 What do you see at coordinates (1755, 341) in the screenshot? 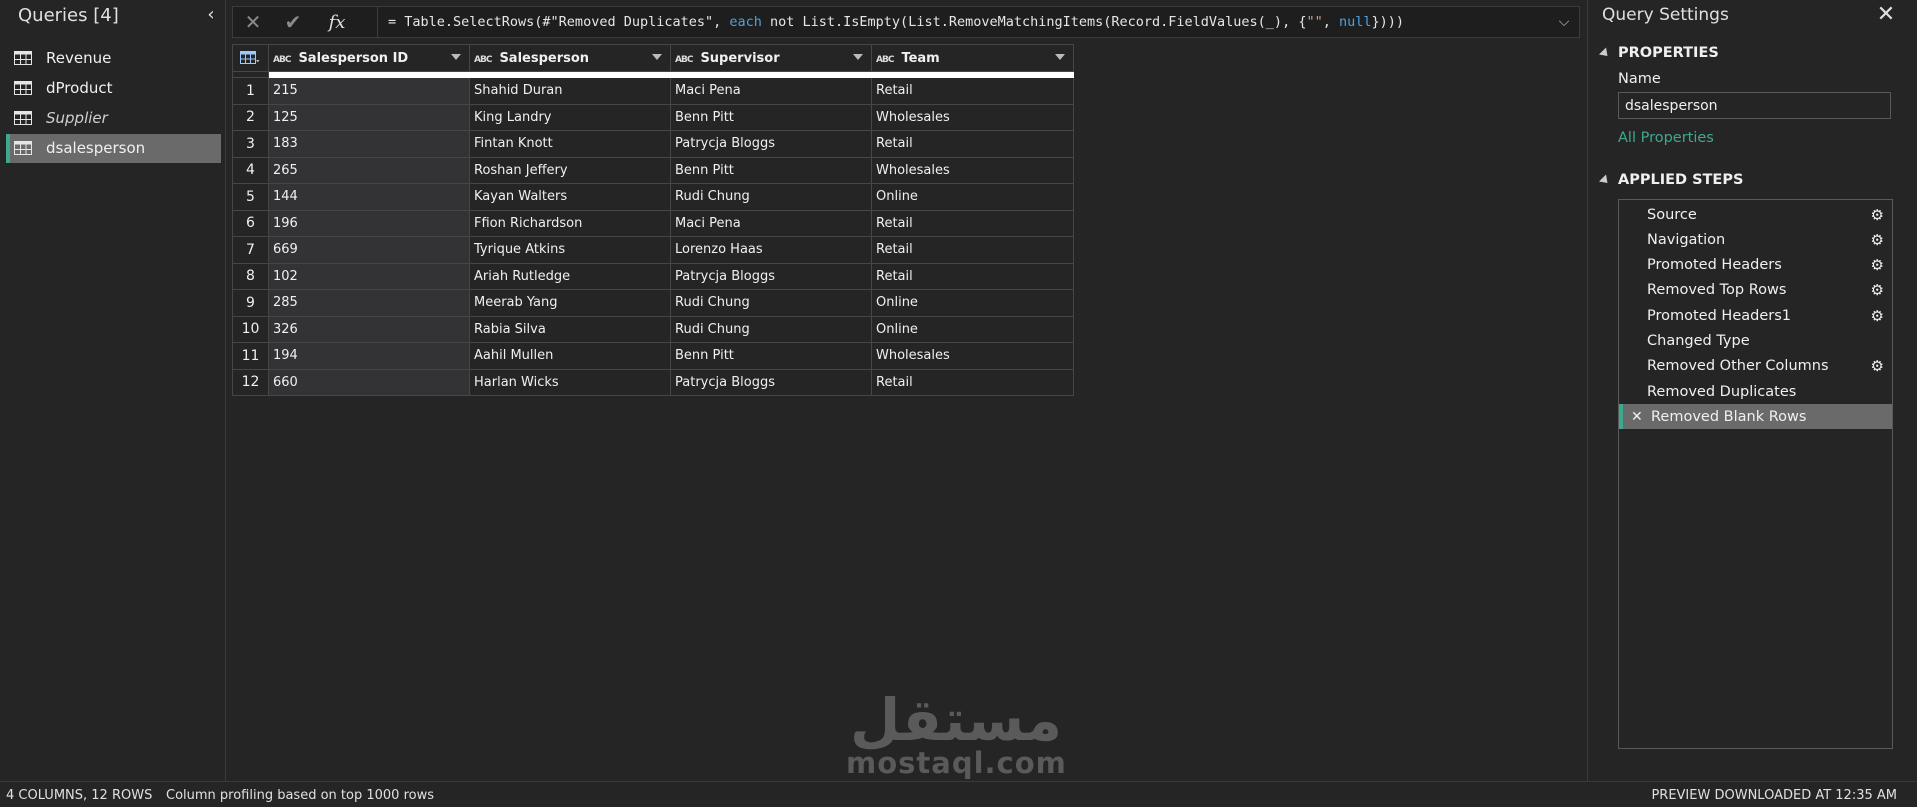
I see `applied-step-changed-type: Changed Type` at bounding box center [1755, 341].